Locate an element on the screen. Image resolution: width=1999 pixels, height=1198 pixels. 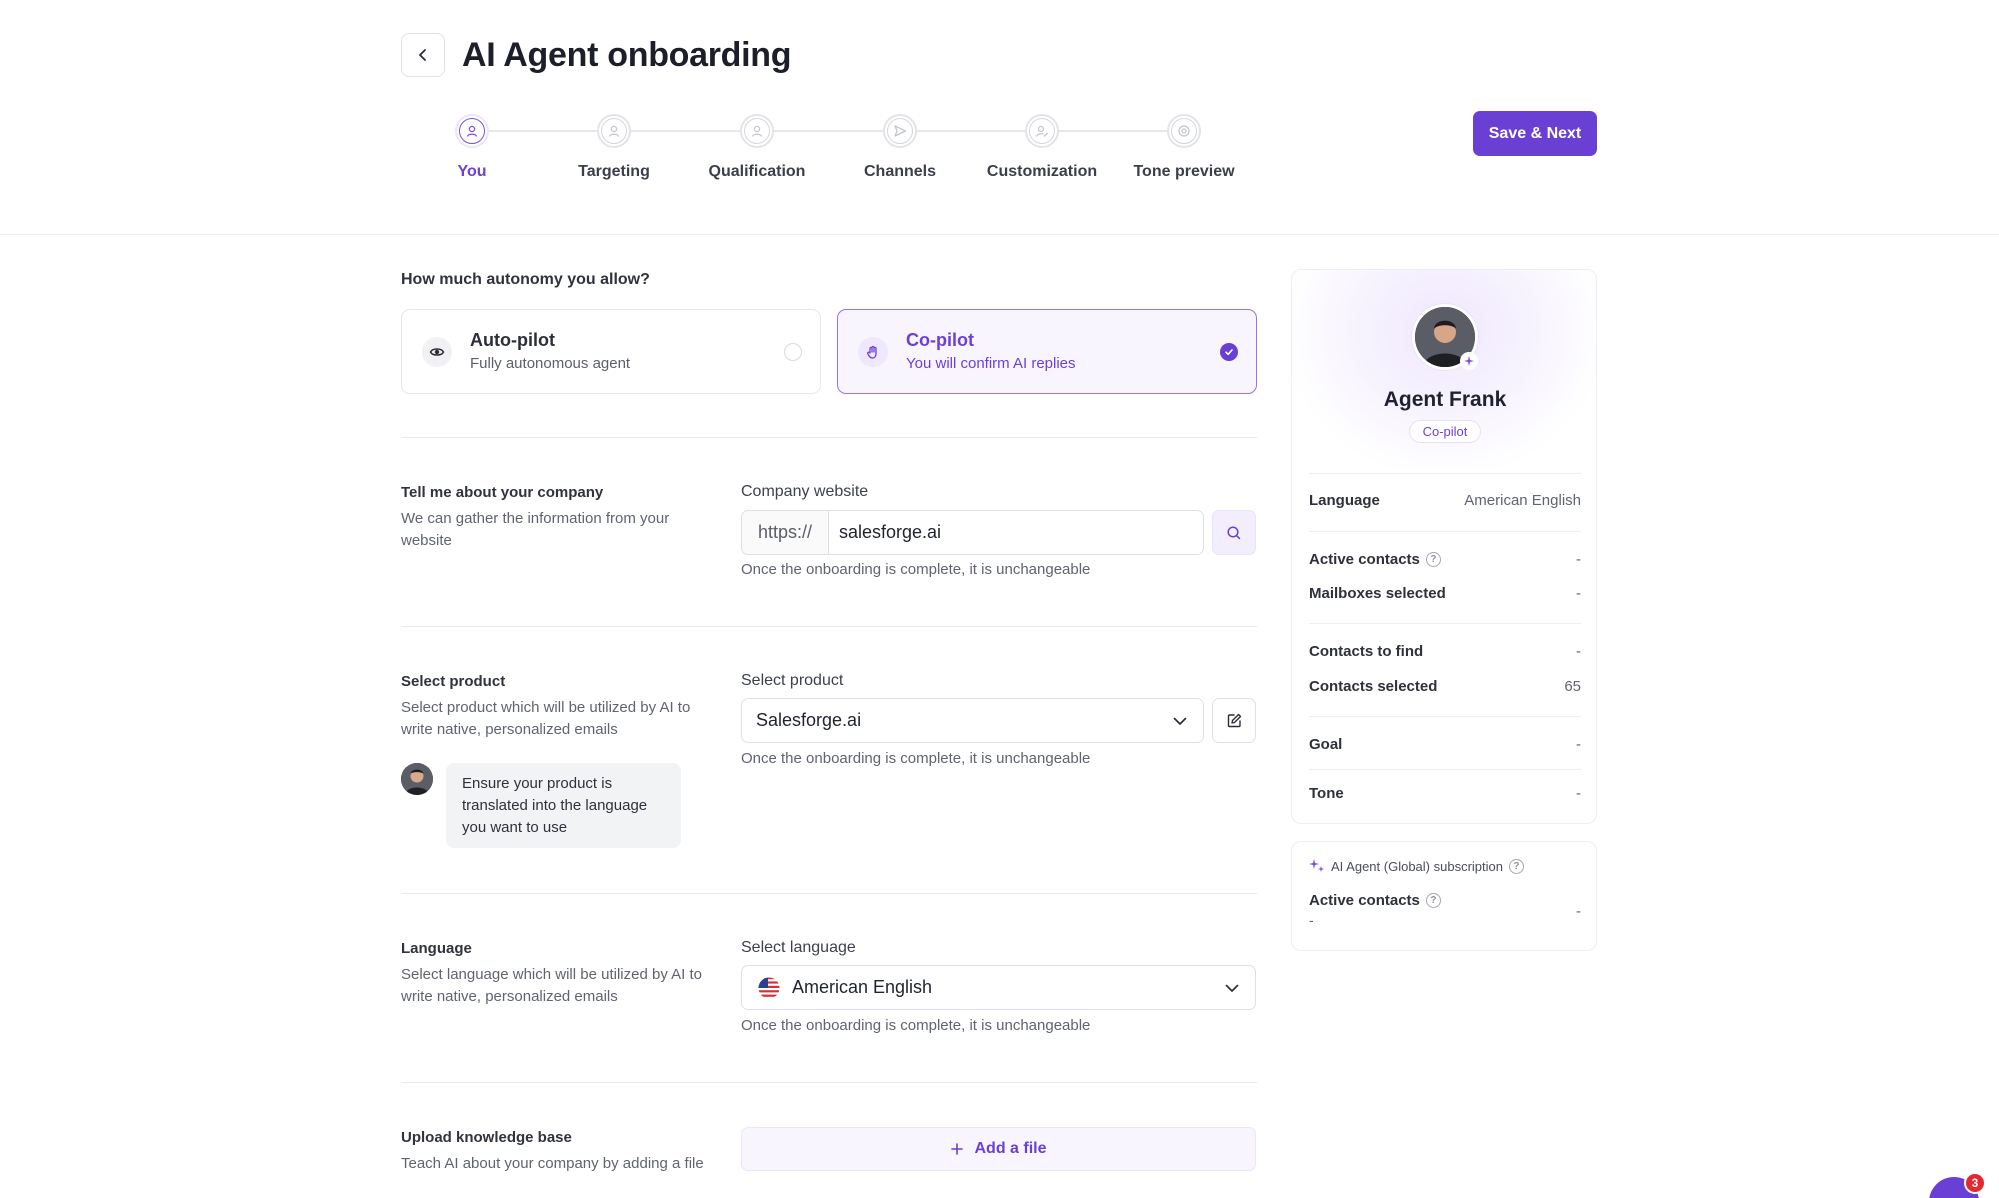
step-qualification: Qualification is located at coordinates (757, 147).